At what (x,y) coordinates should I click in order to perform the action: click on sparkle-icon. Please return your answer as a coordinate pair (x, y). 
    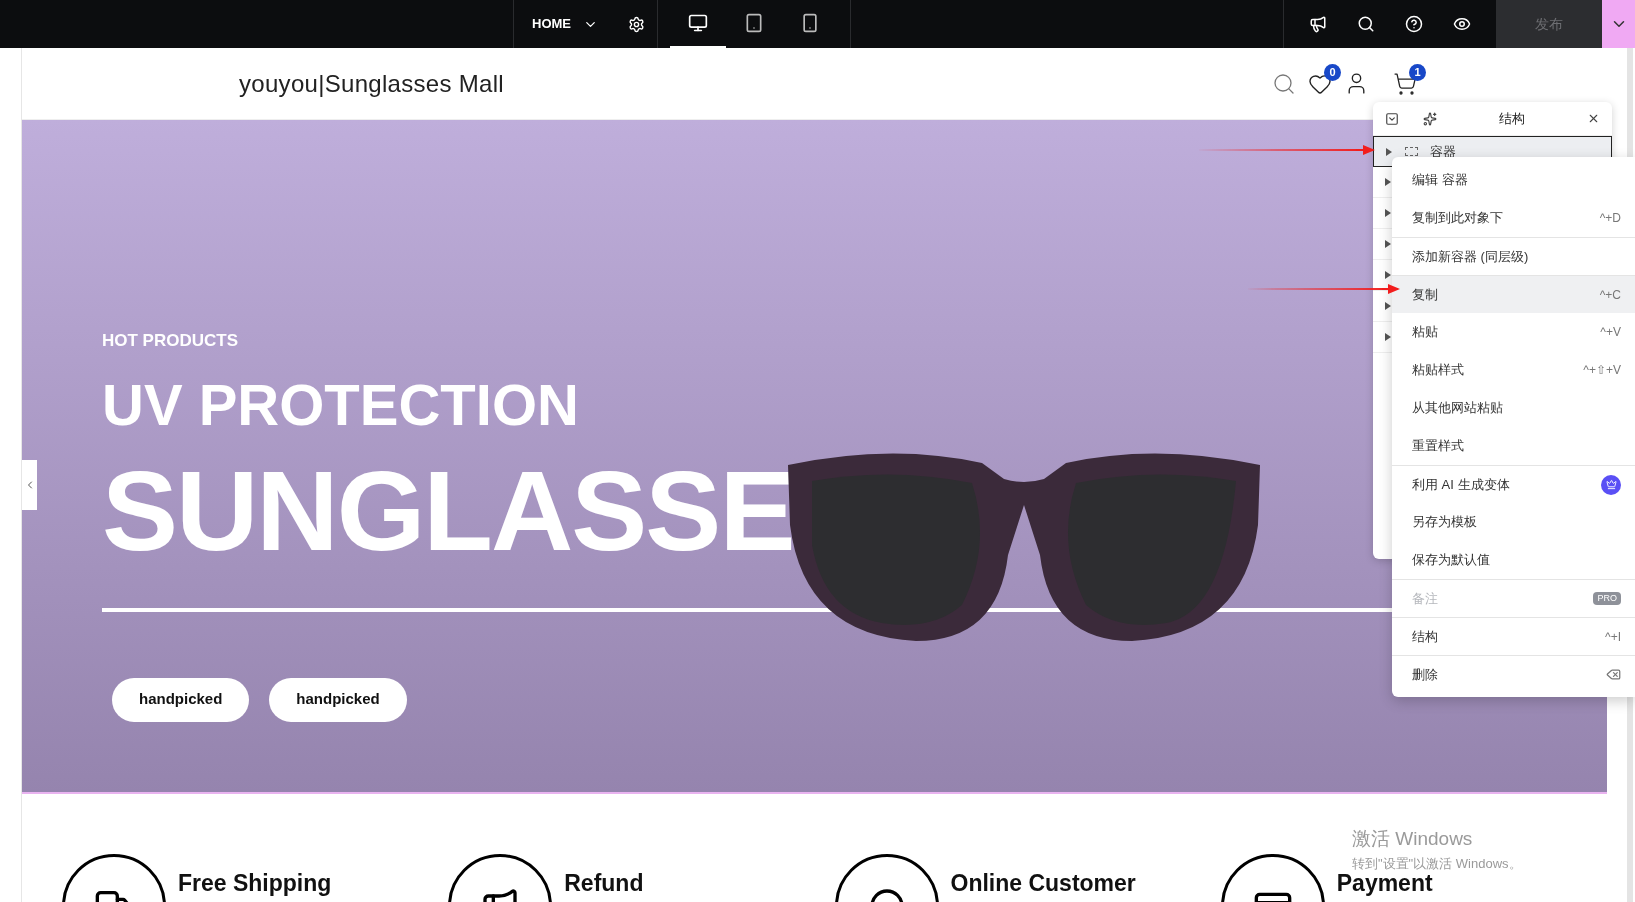
    Looking at the image, I should click on (1430, 118).